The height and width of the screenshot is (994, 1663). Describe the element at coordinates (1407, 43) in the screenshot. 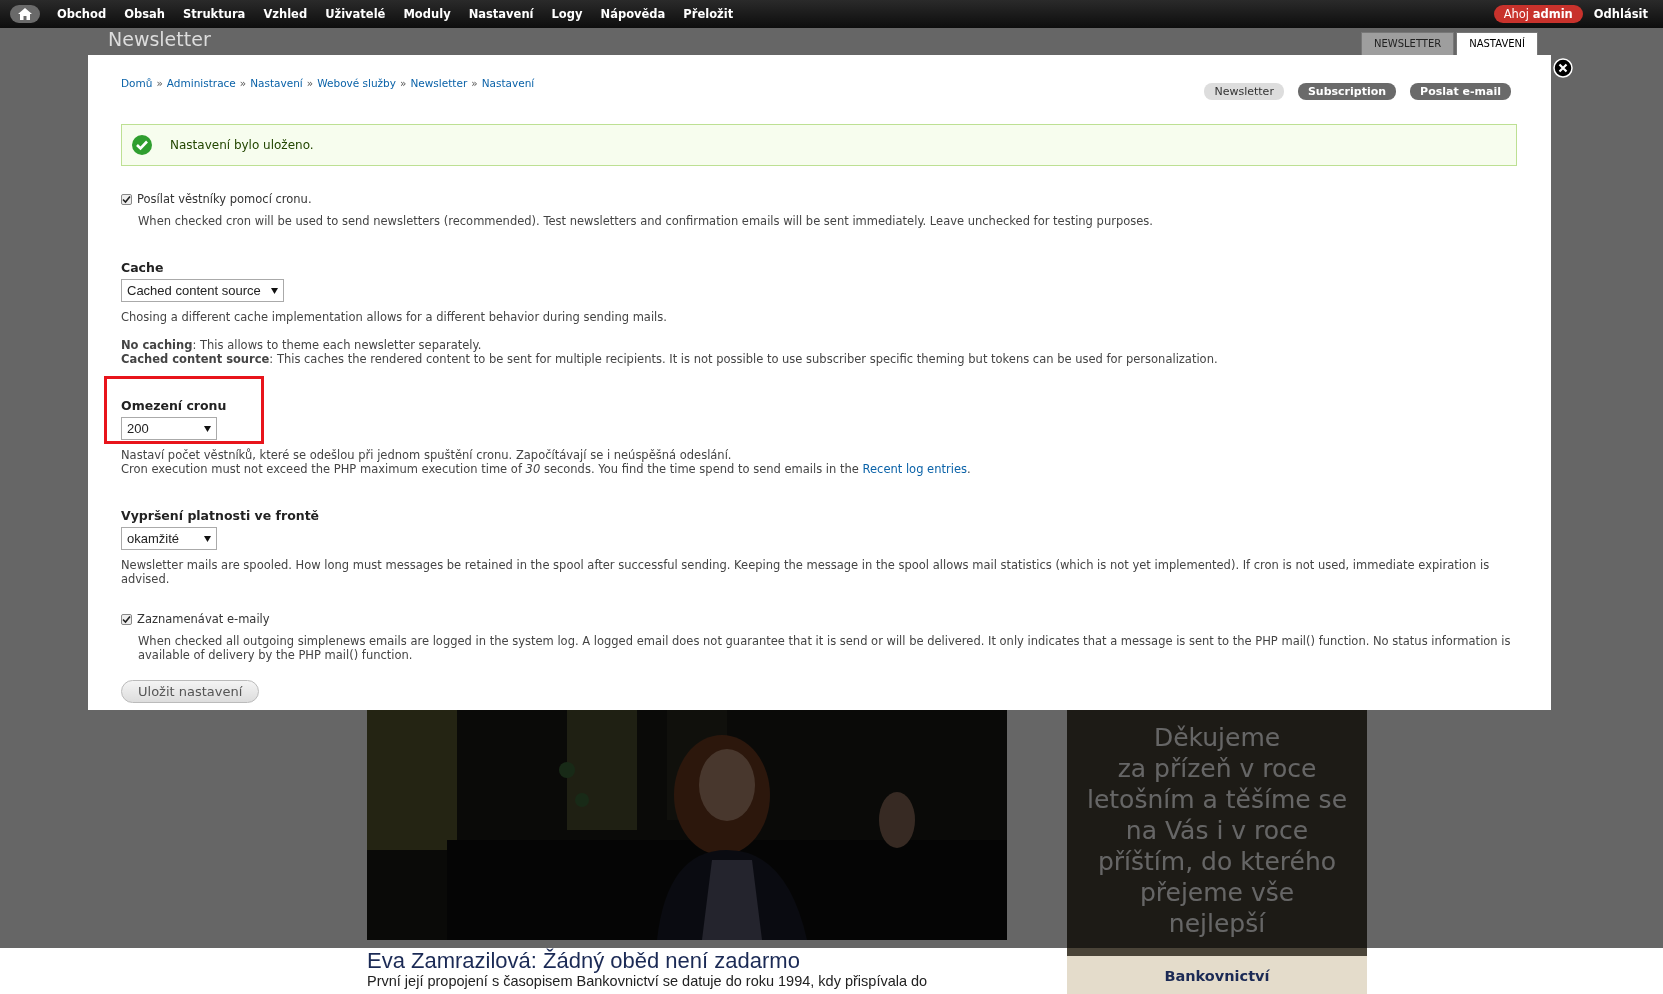

I see `overlay-tab: NEWSLETTER` at that location.